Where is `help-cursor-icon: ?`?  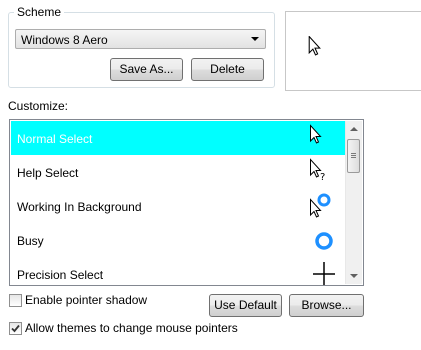 help-cursor-icon: ? is located at coordinates (320, 172).